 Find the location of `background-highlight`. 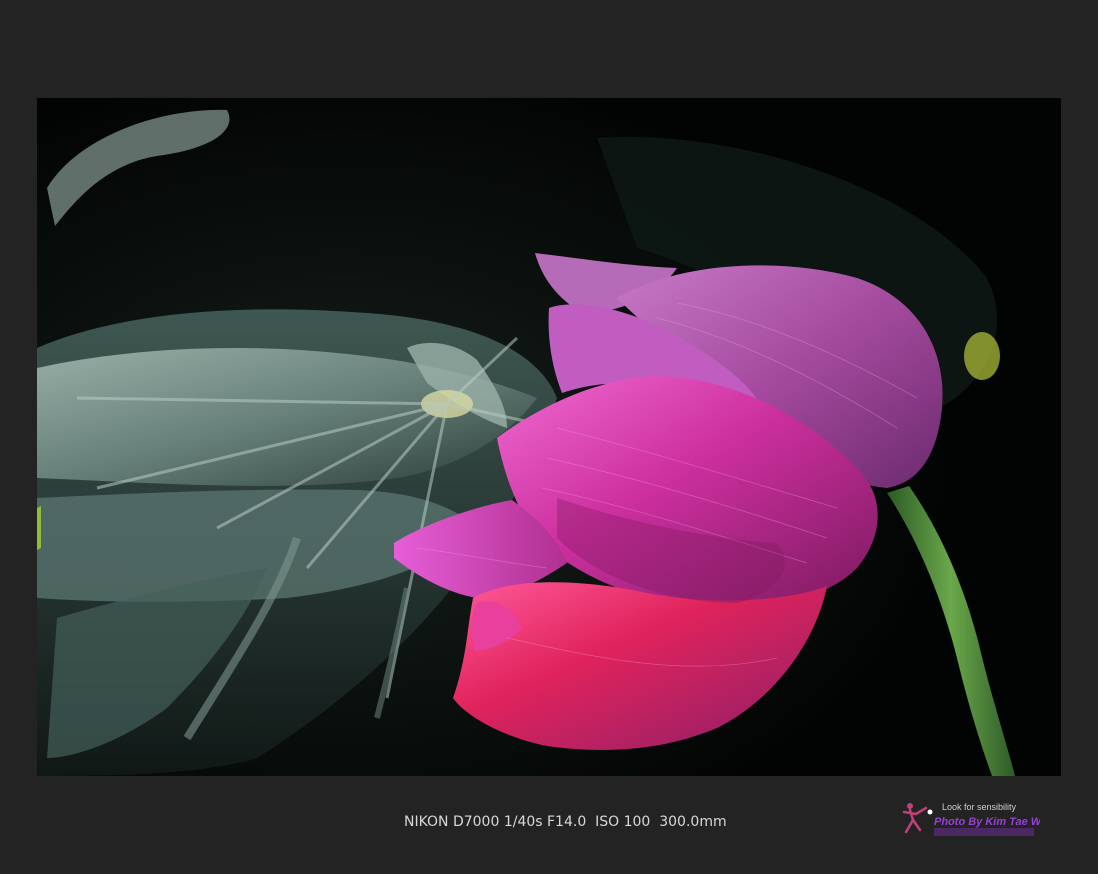

background-highlight is located at coordinates (982, 356).